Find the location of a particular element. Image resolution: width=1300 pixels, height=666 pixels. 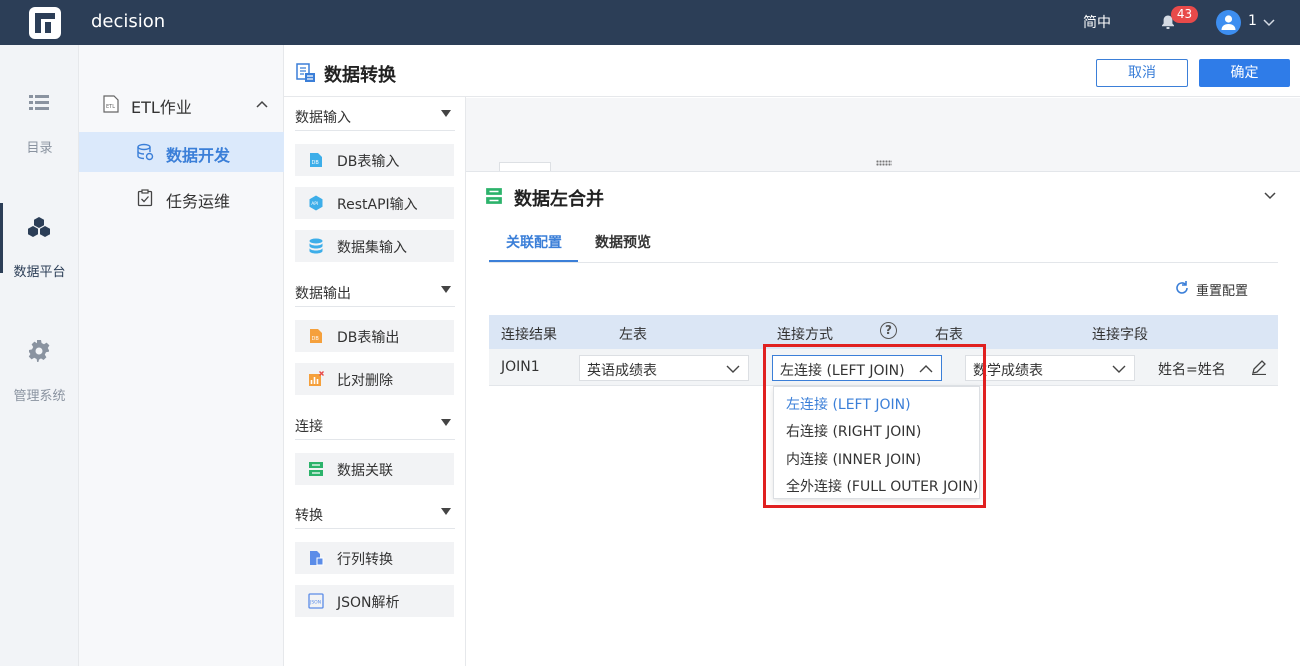

palette-item-label: DB表输出 is located at coordinates (368, 338).